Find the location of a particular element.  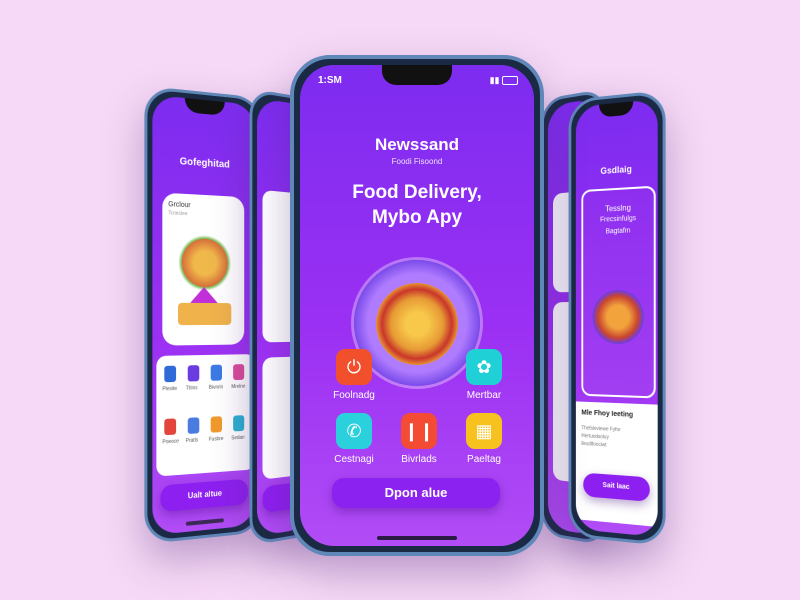

pasta-dish-image is located at coordinates (417, 324).